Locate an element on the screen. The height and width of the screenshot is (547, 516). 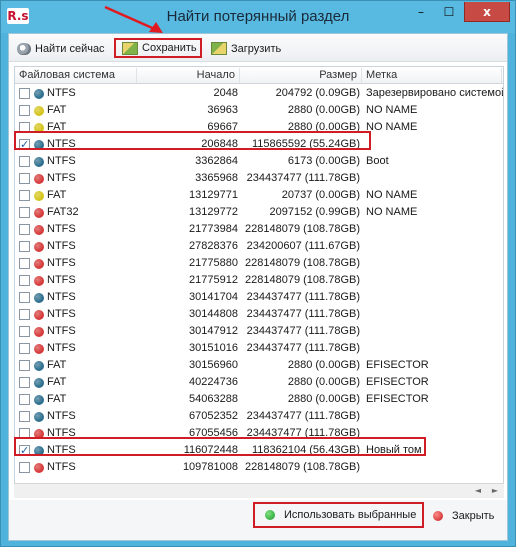
save-icon is located at coordinates (130, 48).